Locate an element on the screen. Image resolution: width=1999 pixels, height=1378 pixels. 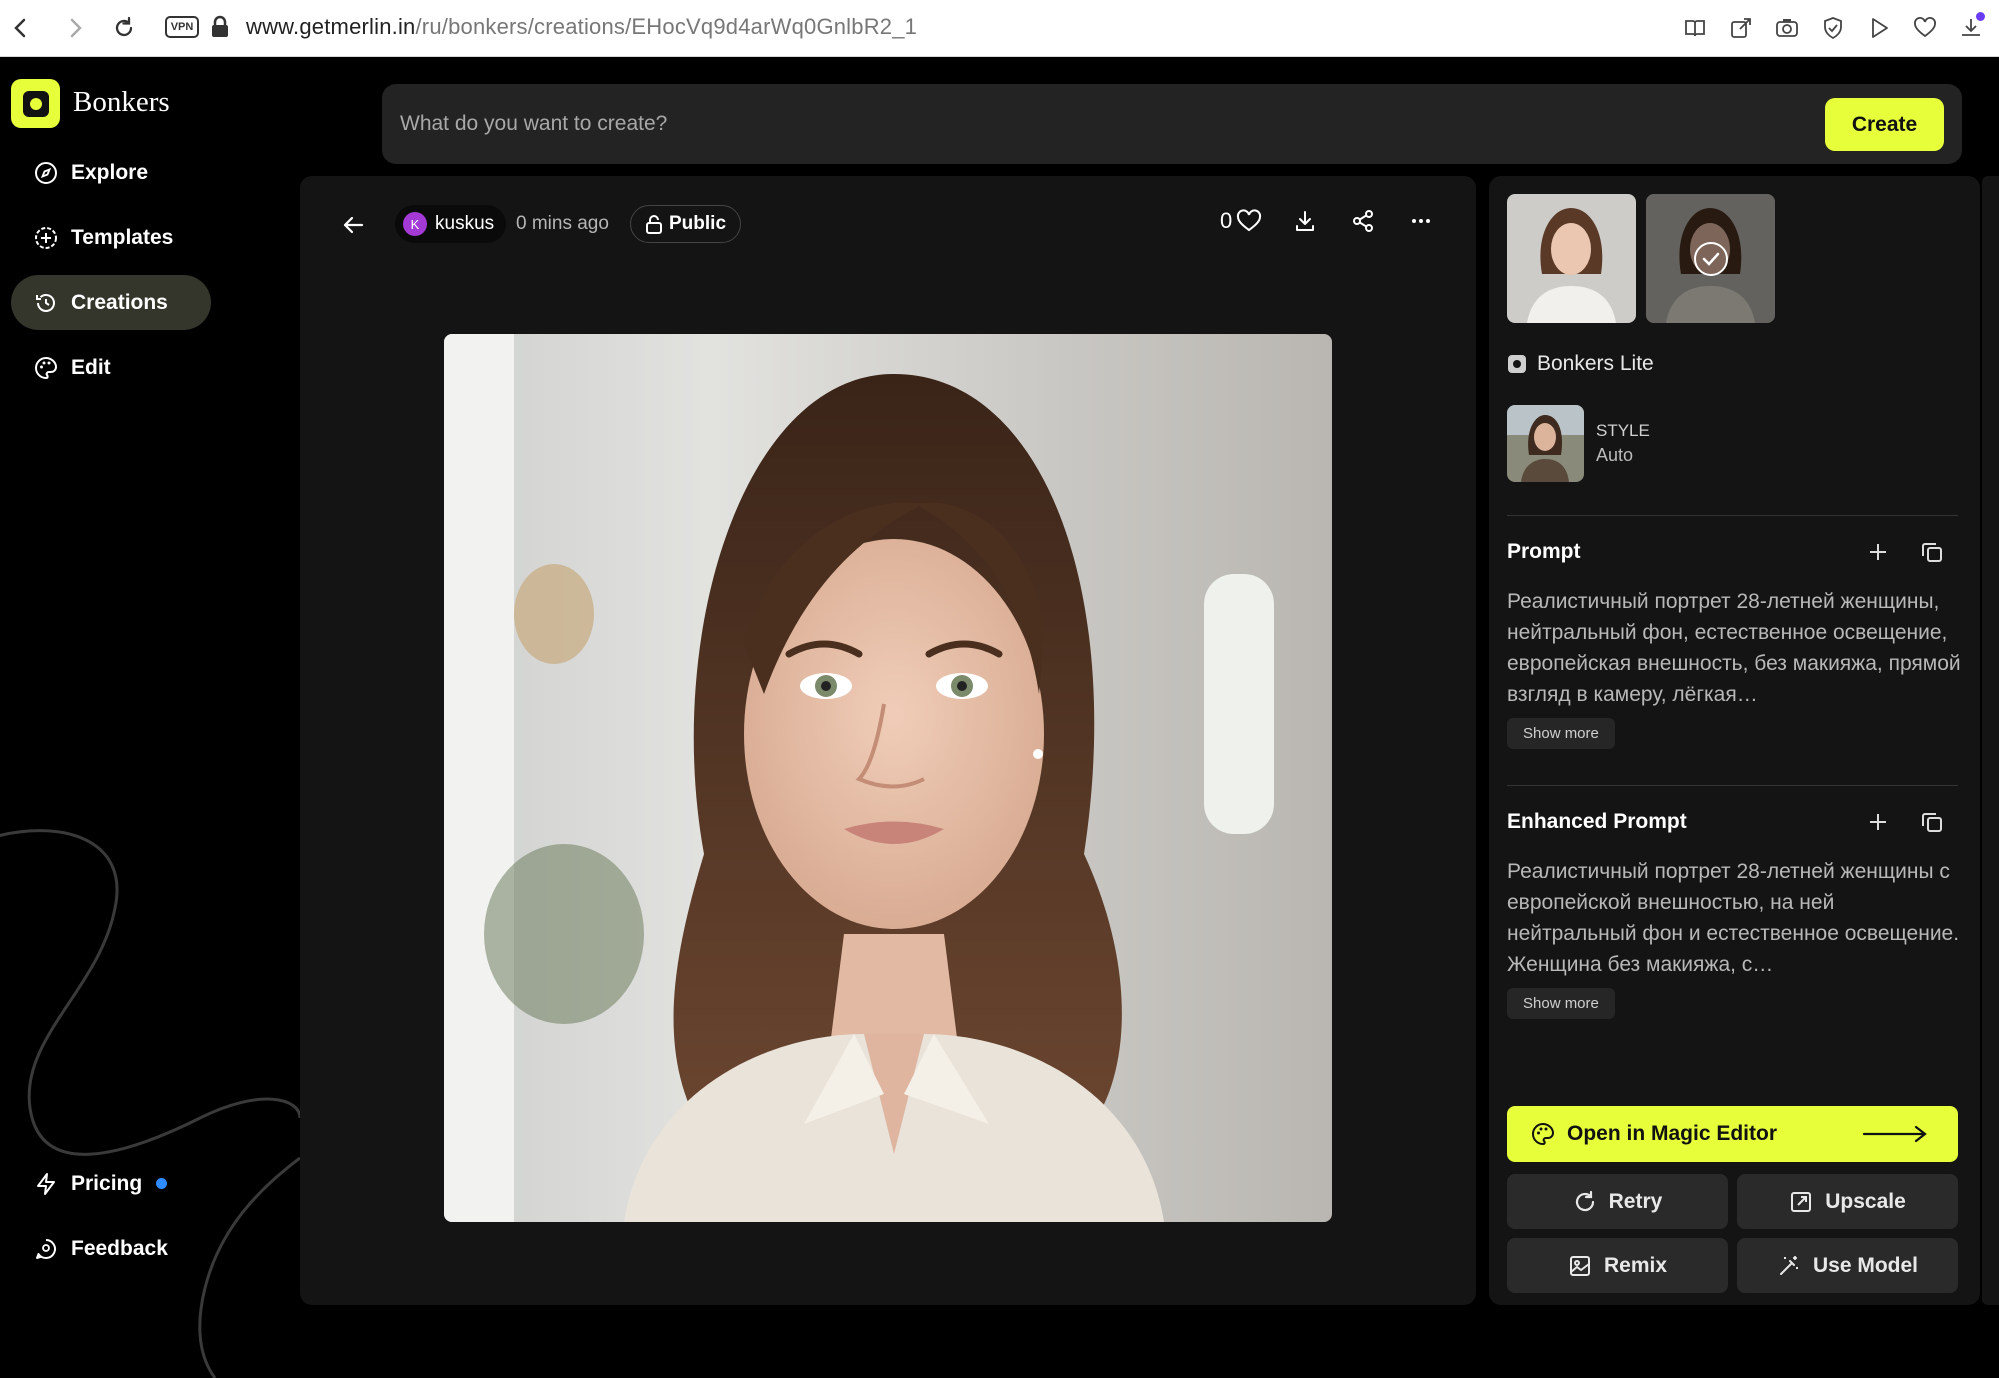
download-icon is located at coordinates (1305, 221).